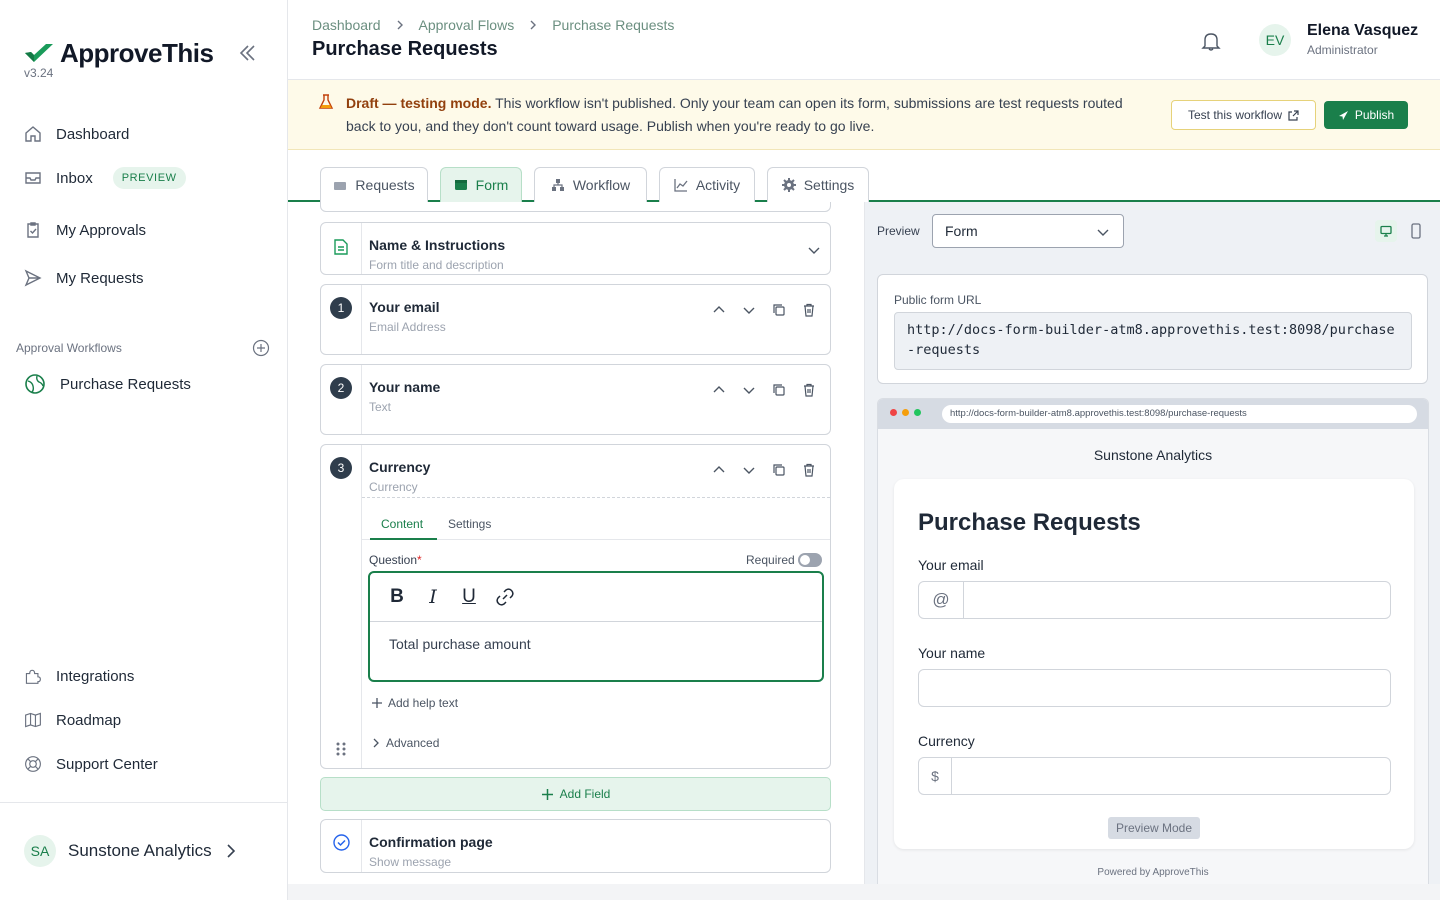  Describe the element at coordinates (404, 307) in the screenshot. I see `field-title: Your email` at that location.